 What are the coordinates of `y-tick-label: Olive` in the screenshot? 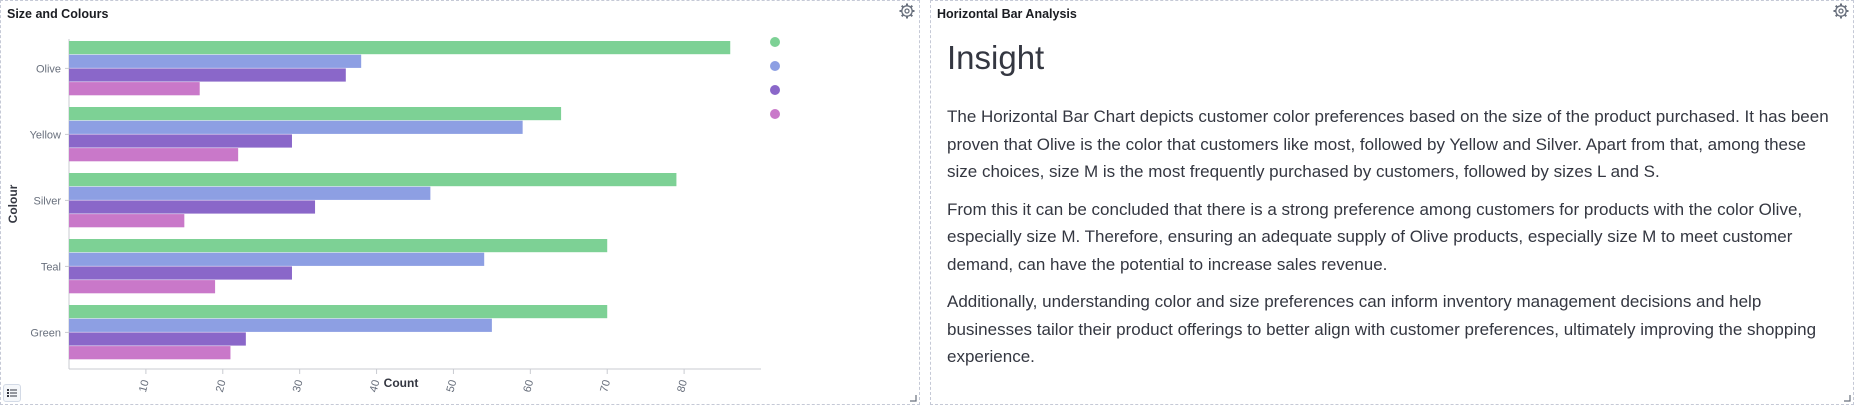 It's located at (48, 69).